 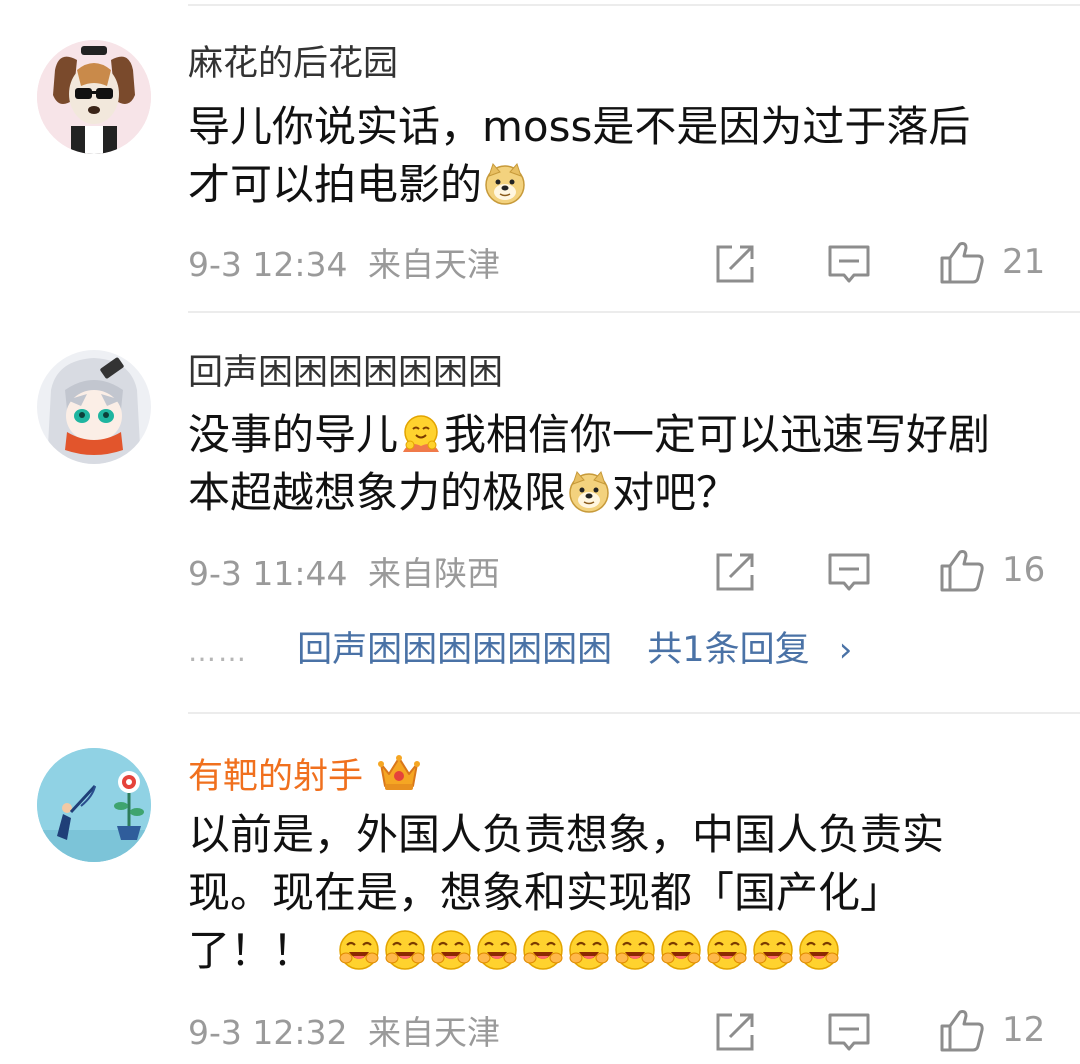 What do you see at coordinates (268, 573) in the screenshot?
I see `timestamp: 9-3 11:44` at bounding box center [268, 573].